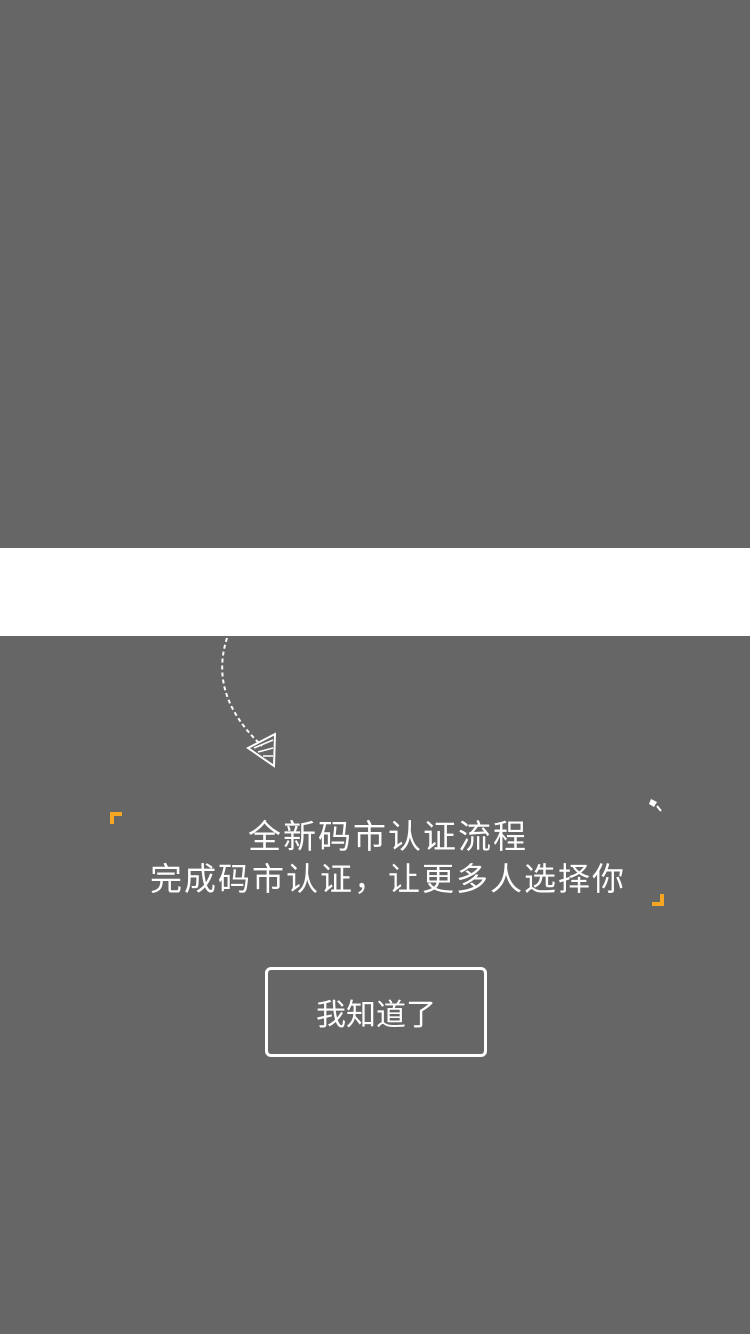  What do you see at coordinates (249, 702) in the screenshot?
I see `dashed-curved-arrow-icon` at bounding box center [249, 702].